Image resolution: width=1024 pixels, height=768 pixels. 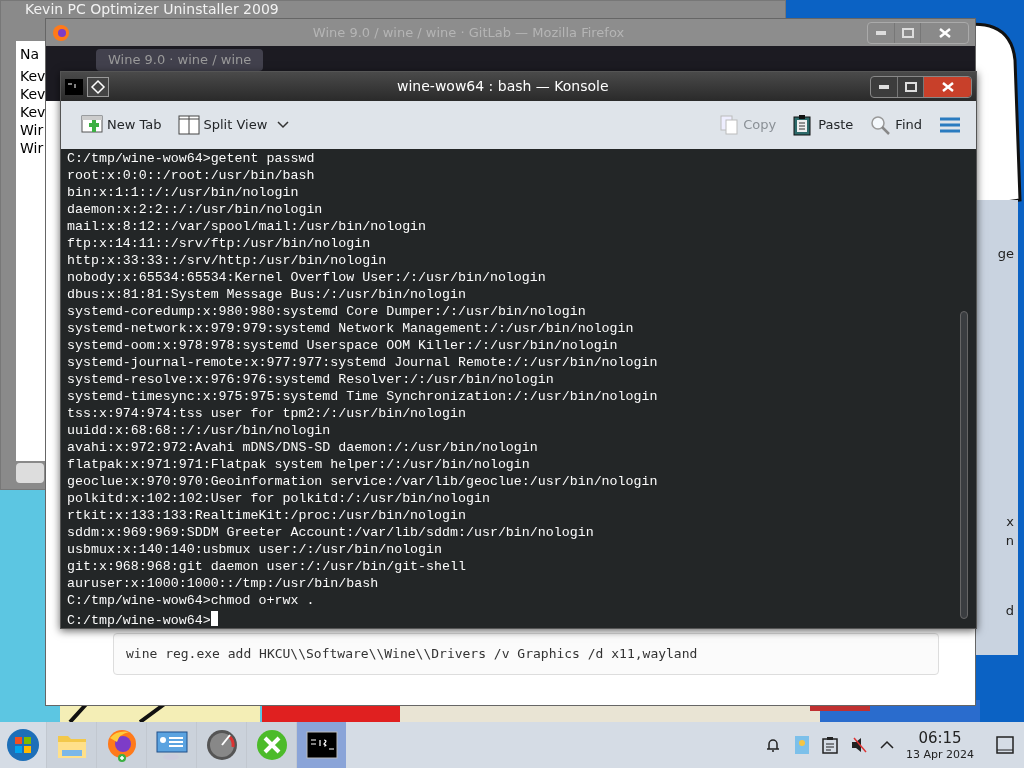 I want to click on terminal-line: systemd-journal-remote:x:977:977:systemd Journal Remote:/:/usr/bin/nologin, so click(x=362, y=362).